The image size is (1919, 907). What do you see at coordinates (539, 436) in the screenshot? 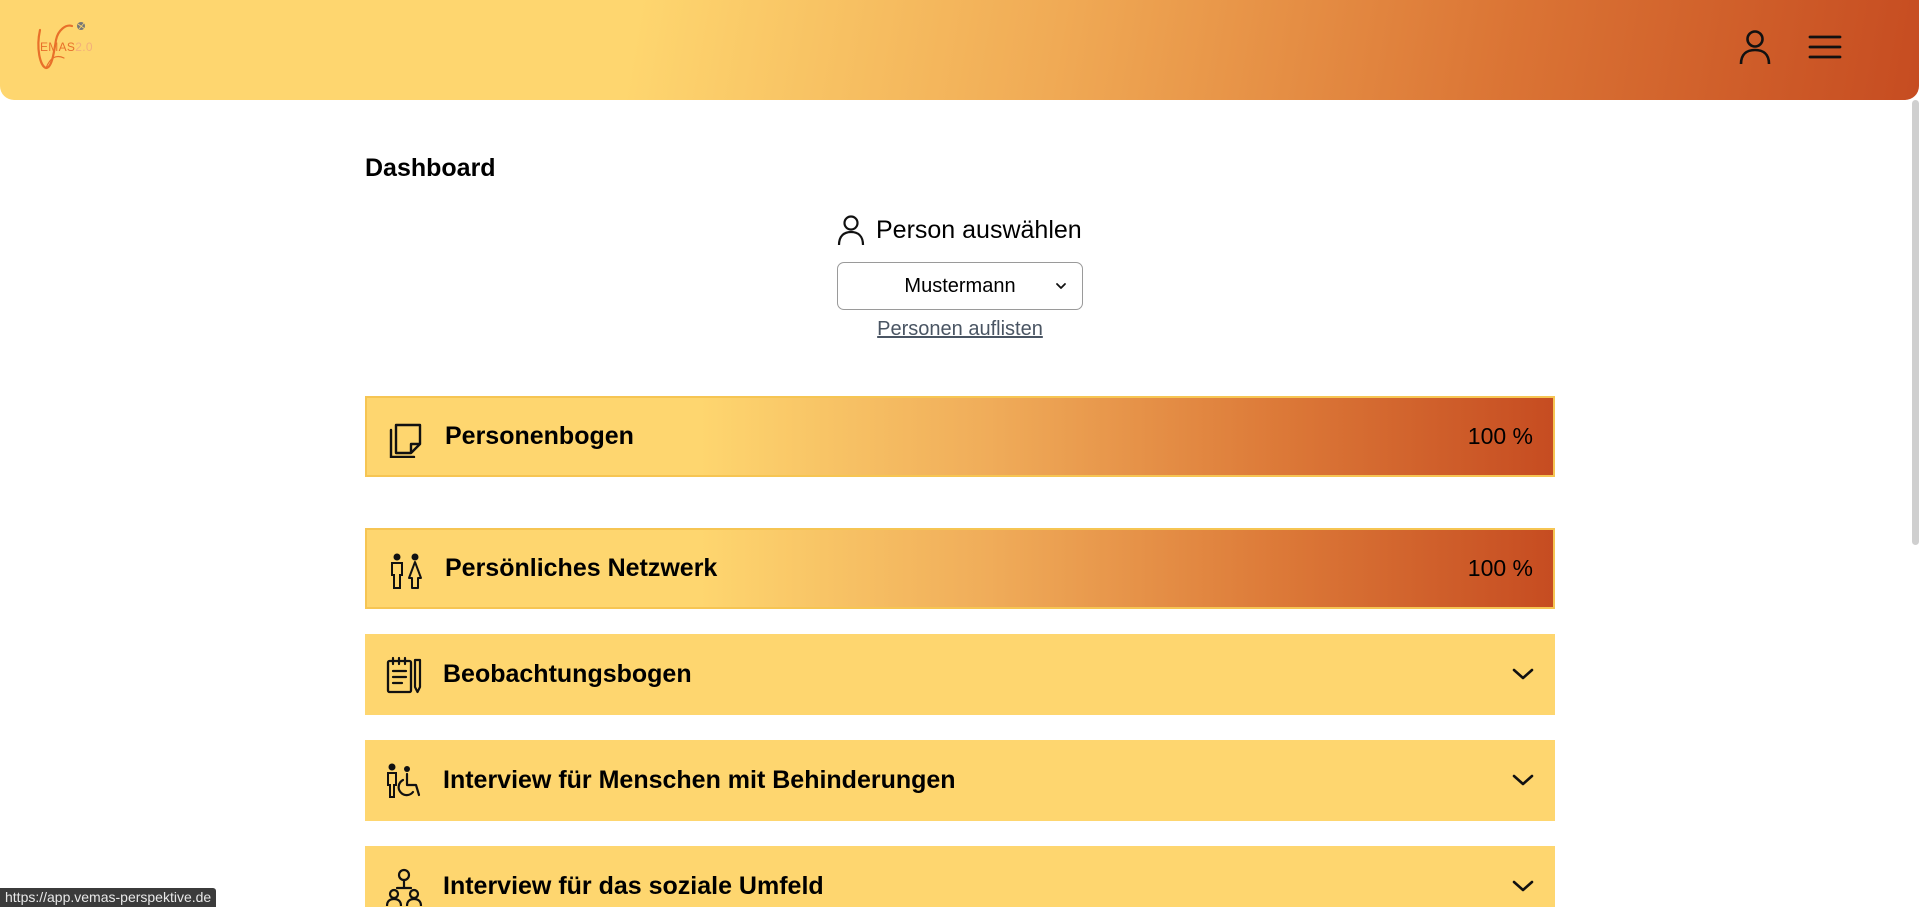
I see `section-label: Personenbogen` at bounding box center [539, 436].